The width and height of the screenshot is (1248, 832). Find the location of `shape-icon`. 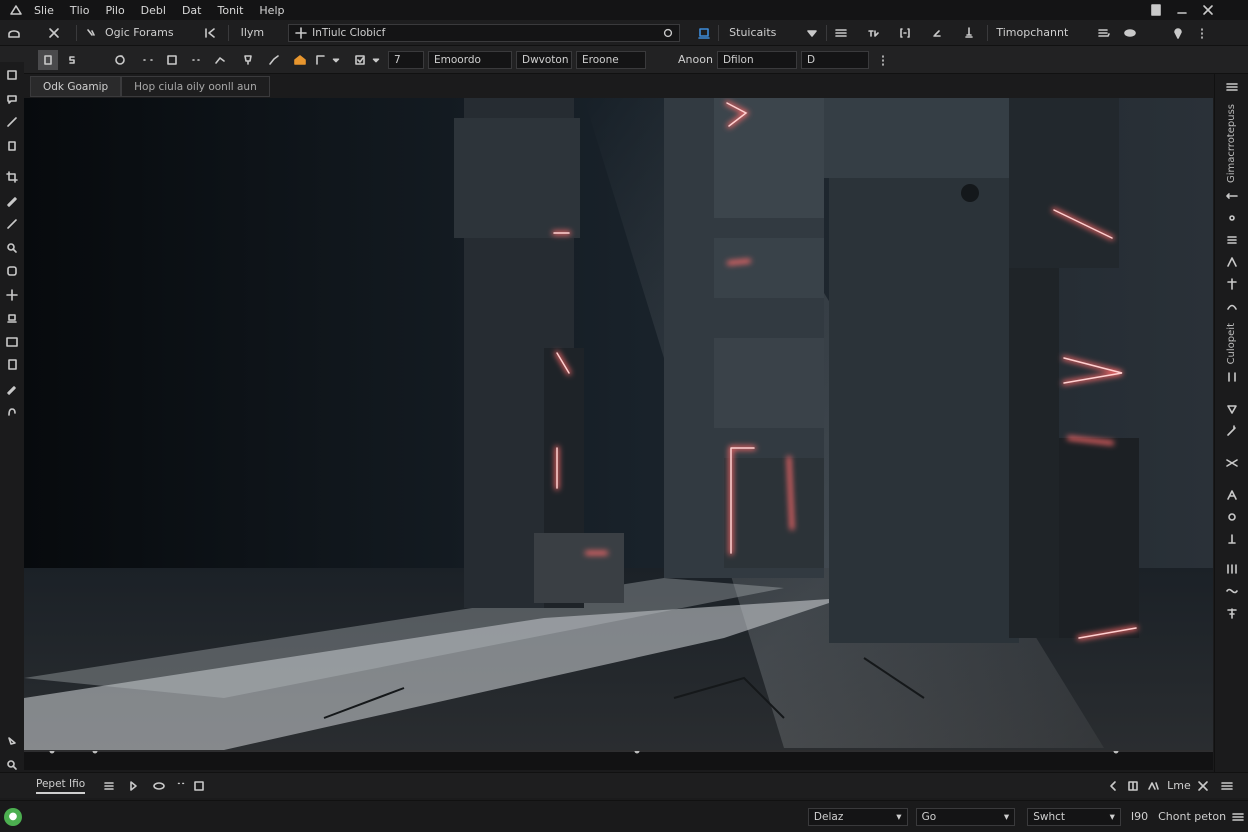

shape-icon is located at coordinates (12, 271).